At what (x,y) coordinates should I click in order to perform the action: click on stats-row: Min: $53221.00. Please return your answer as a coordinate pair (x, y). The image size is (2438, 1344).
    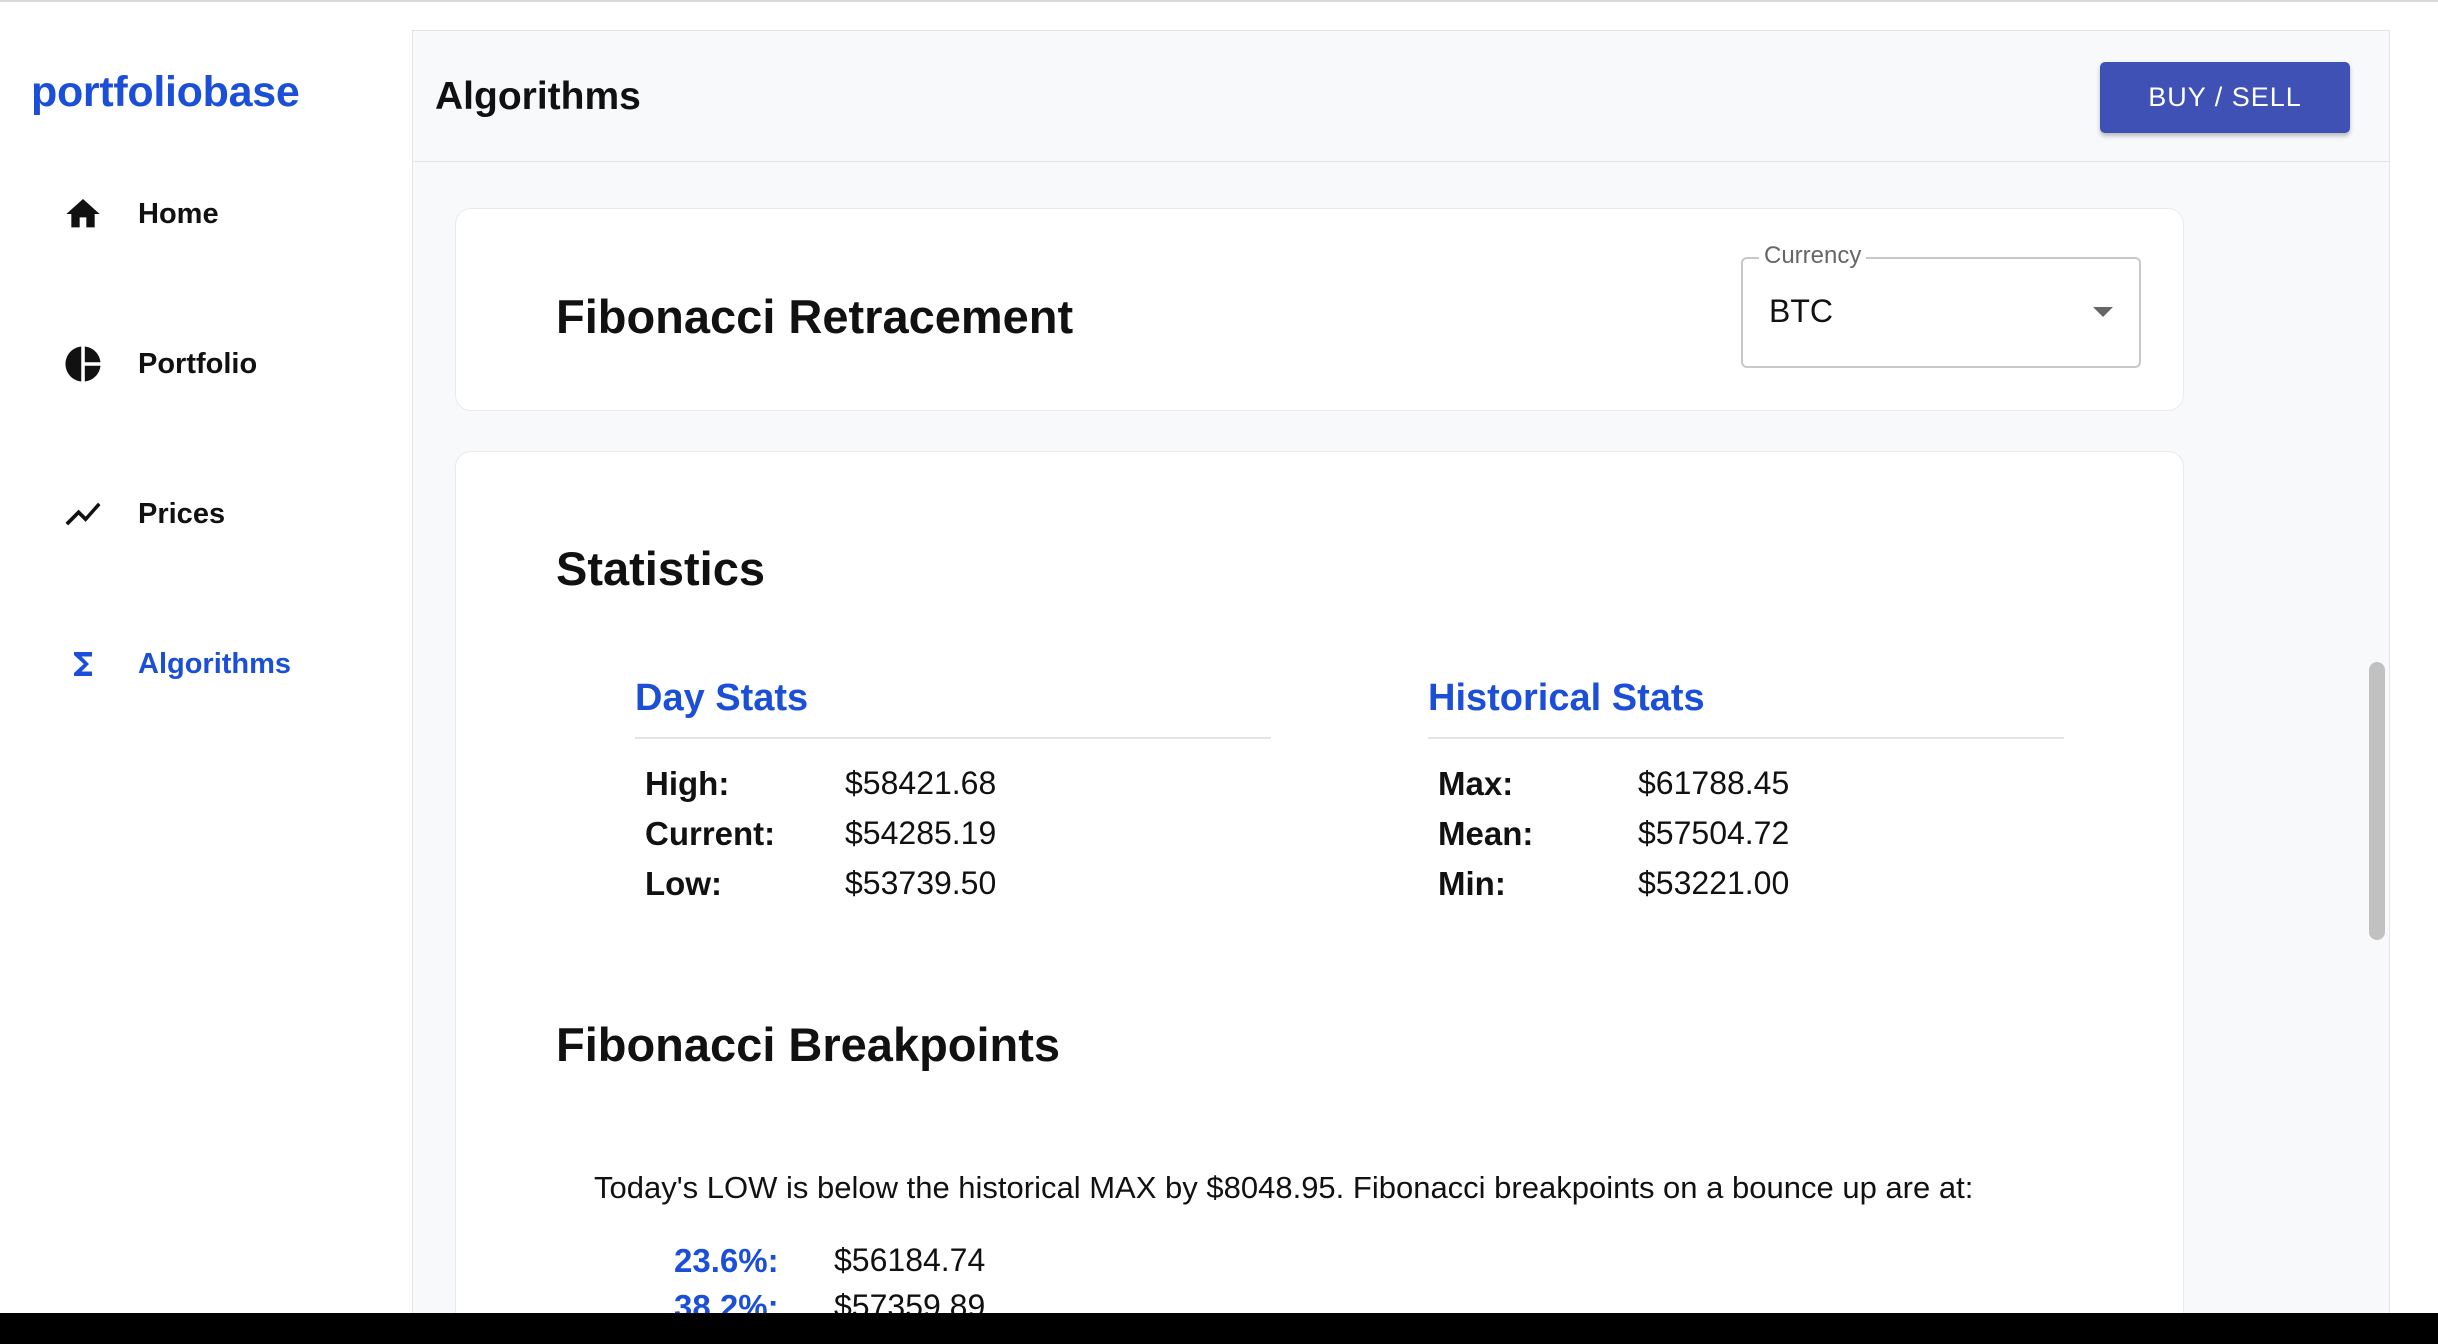
    Looking at the image, I should click on (1746, 890).